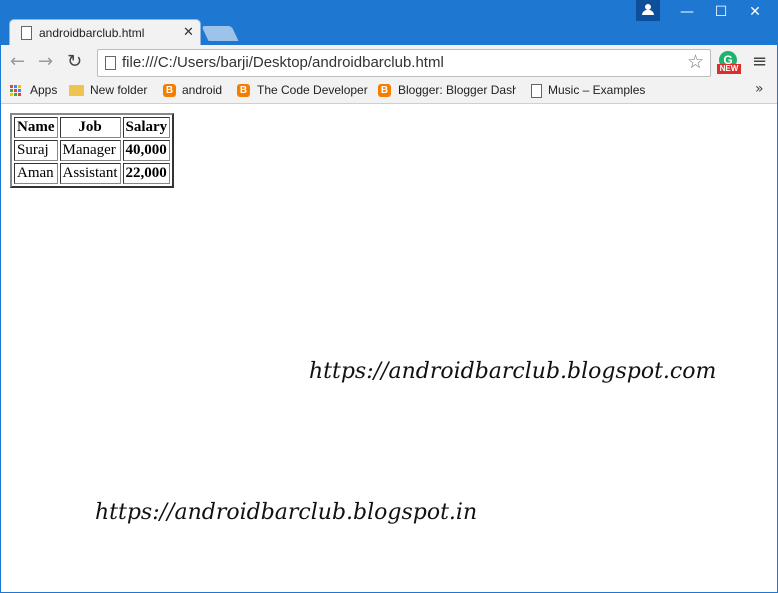 Image resolution: width=778 pixels, height=593 pixels. I want to click on bookmark-blogger-dash: Blogger: Blogger Dash, so click(457, 90).